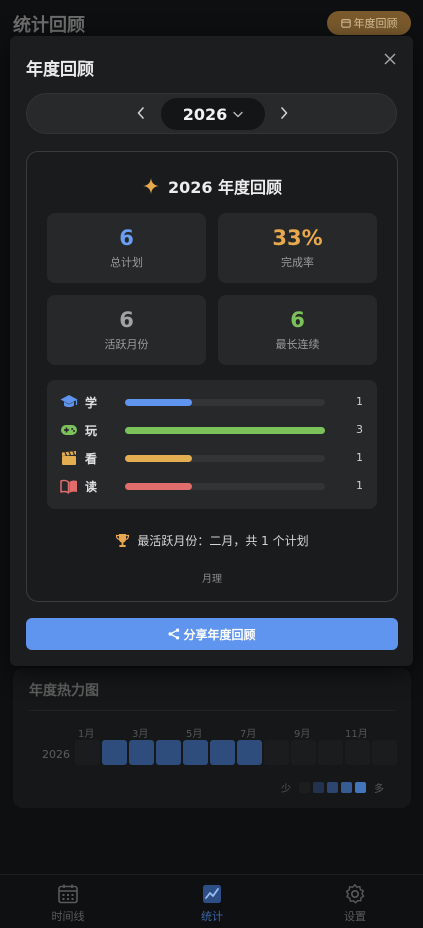 The width and height of the screenshot is (423, 928). I want to click on share-year-review-button: 分享年度回顾, so click(212, 634).